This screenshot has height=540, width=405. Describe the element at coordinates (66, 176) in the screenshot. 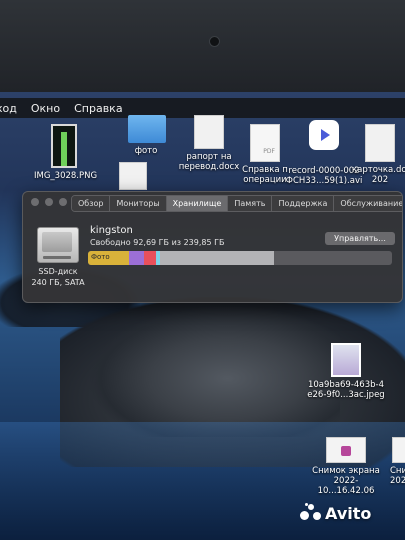

I see `file-label: IMG_3028.PNG` at that location.